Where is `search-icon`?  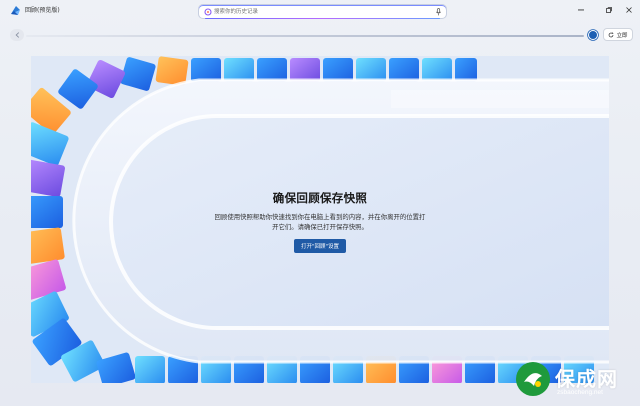
search-icon is located at coordinates (208, 12).